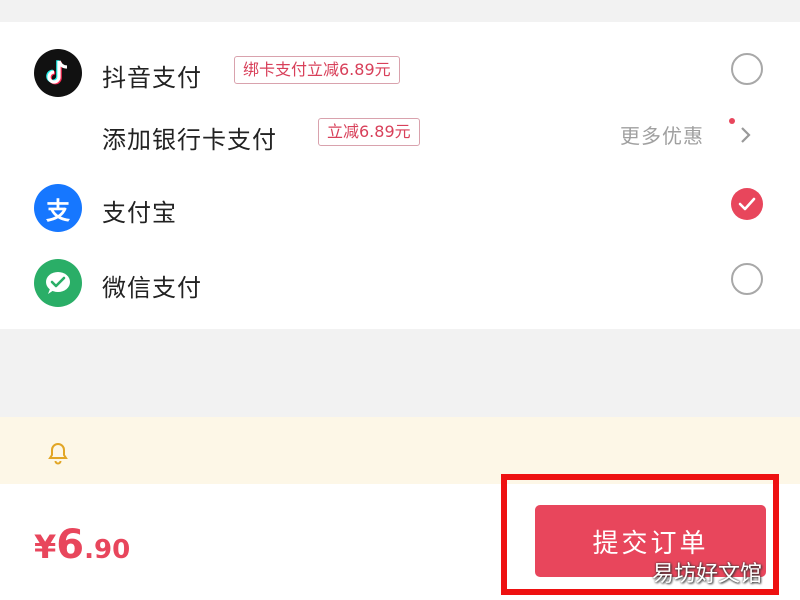 This screenshot has height=600, width=800. What do you see at coordinates (152, 78) in the screenshot?
I see `payment-option-label: 抖音支付` at bounding box center [152, 78].